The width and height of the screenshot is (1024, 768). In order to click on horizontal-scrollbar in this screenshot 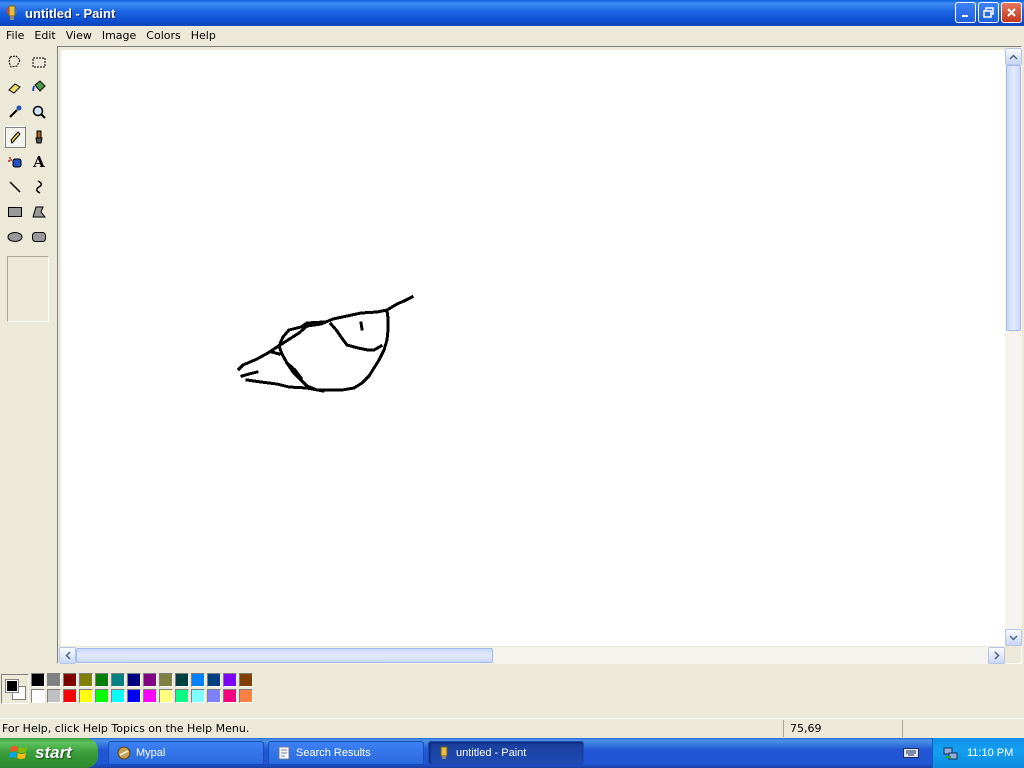, I will do `click(532, 655)`.